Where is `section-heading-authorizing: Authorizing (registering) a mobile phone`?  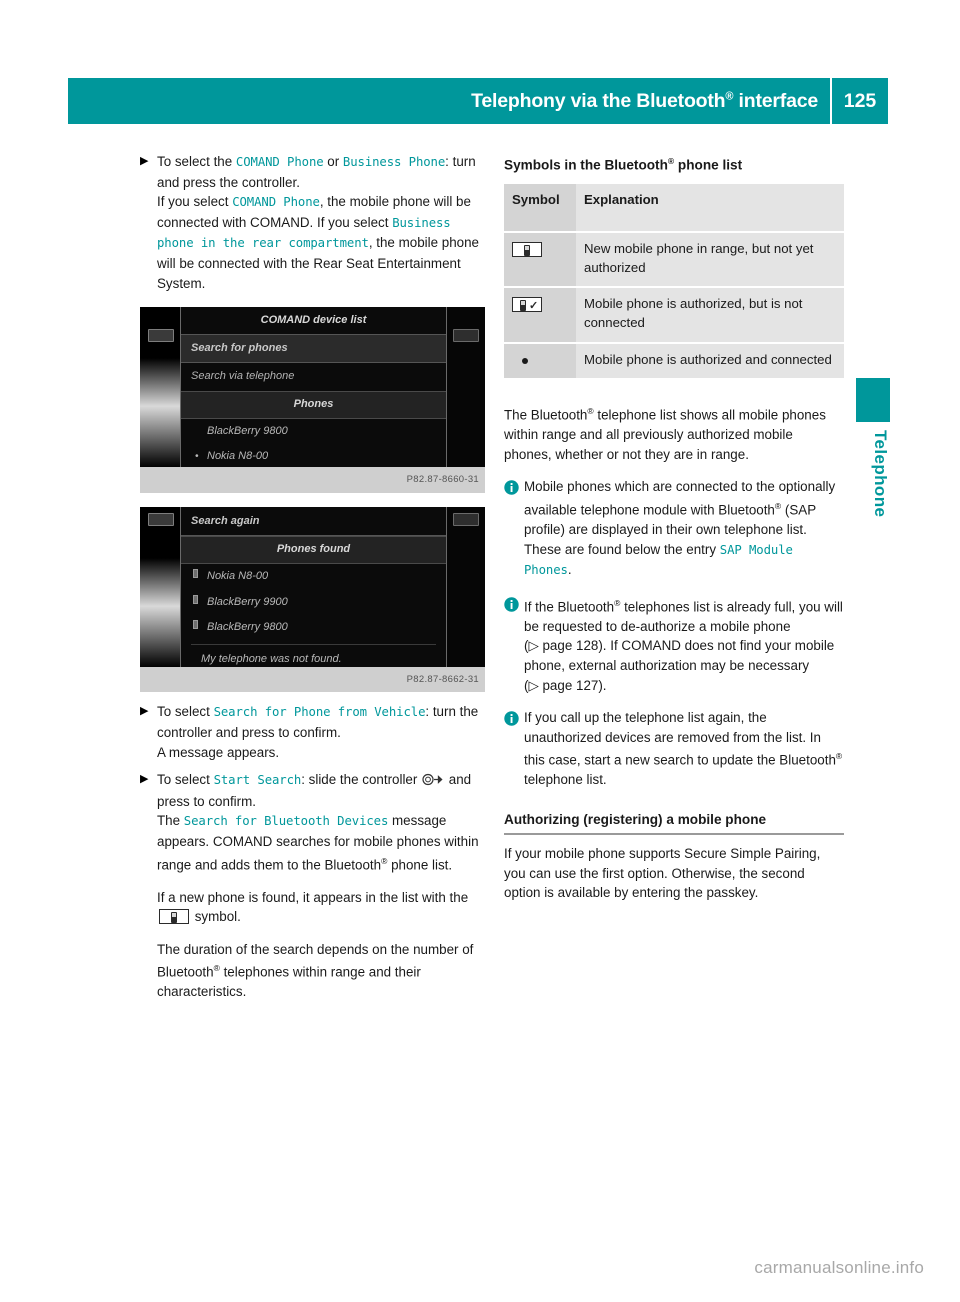
section-heading-authorizing: Authorizing (registering) a mobile phone is located at coordinates (674, 823).